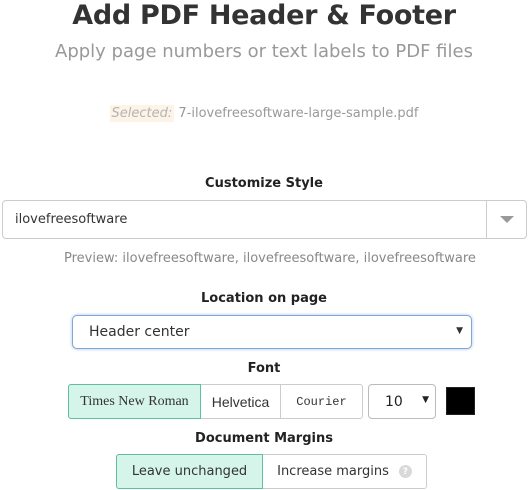 Image resolution: width=528 pixels, height=490 pixels. I want to click on customize-style-label: Customize Style, so click(264, 183).